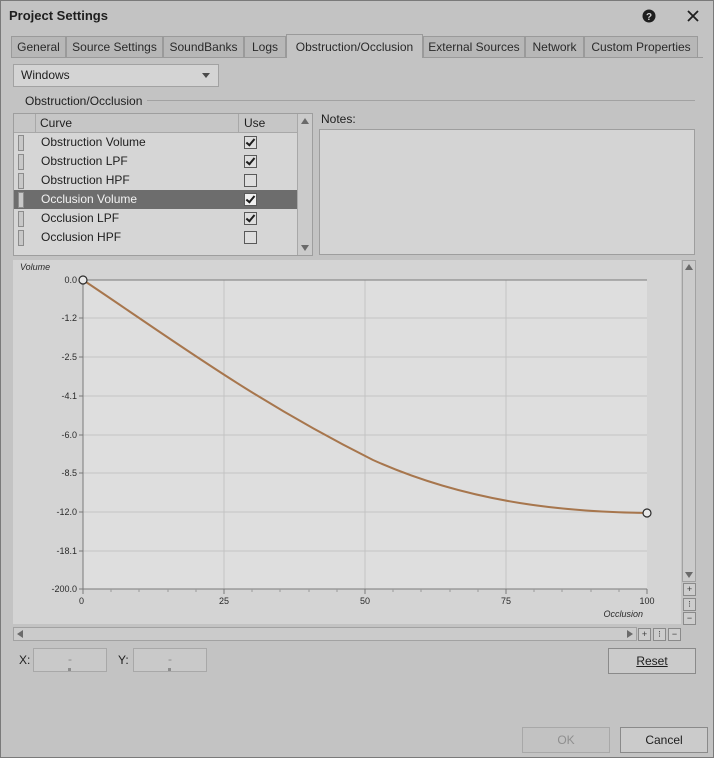 The width and height of the screenshot is (714, 758). Describe the element at coordinates (325, 634) in the screenshot. I see `graph-horizontal-scrollbar` at that location.